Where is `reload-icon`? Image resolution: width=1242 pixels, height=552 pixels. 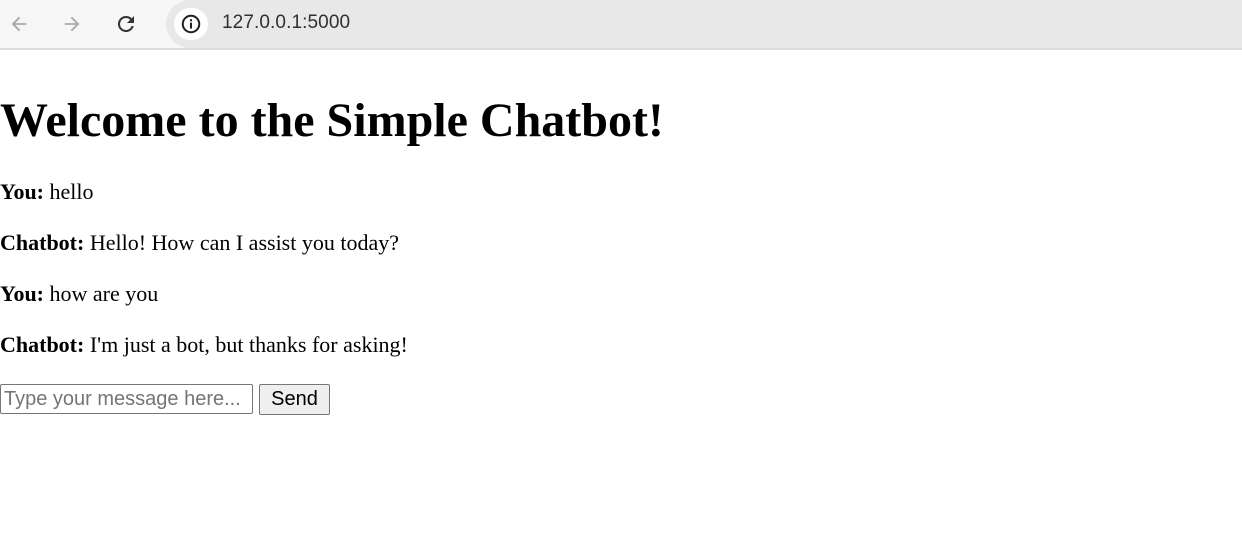
reload-icon is located at coordinates (125, 23).